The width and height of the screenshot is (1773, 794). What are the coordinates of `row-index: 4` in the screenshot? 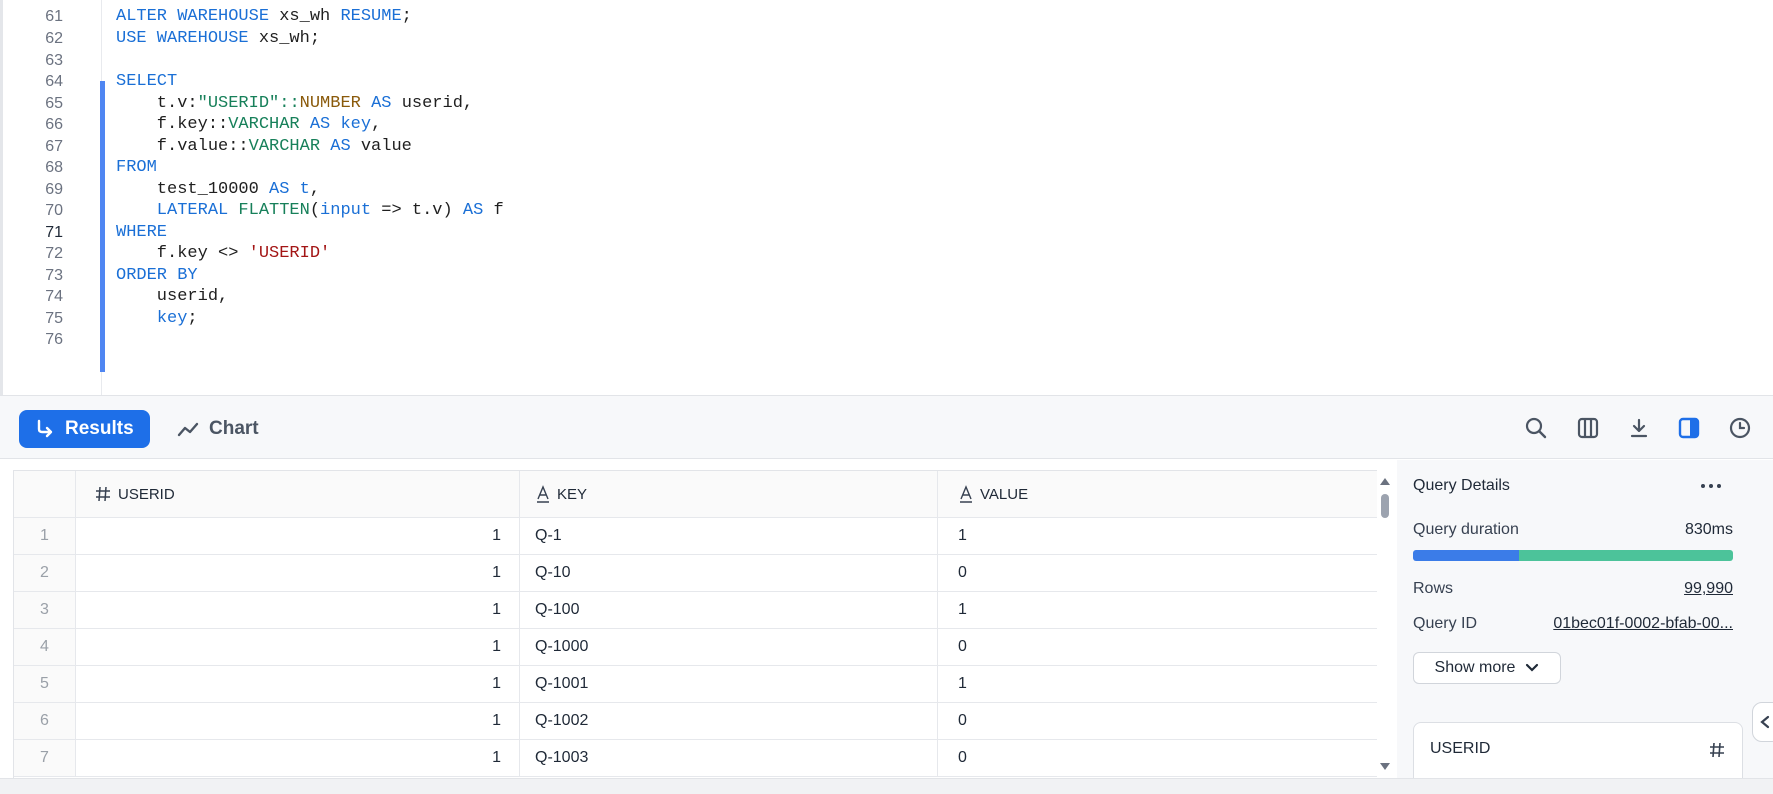 It's located at (45, 647).